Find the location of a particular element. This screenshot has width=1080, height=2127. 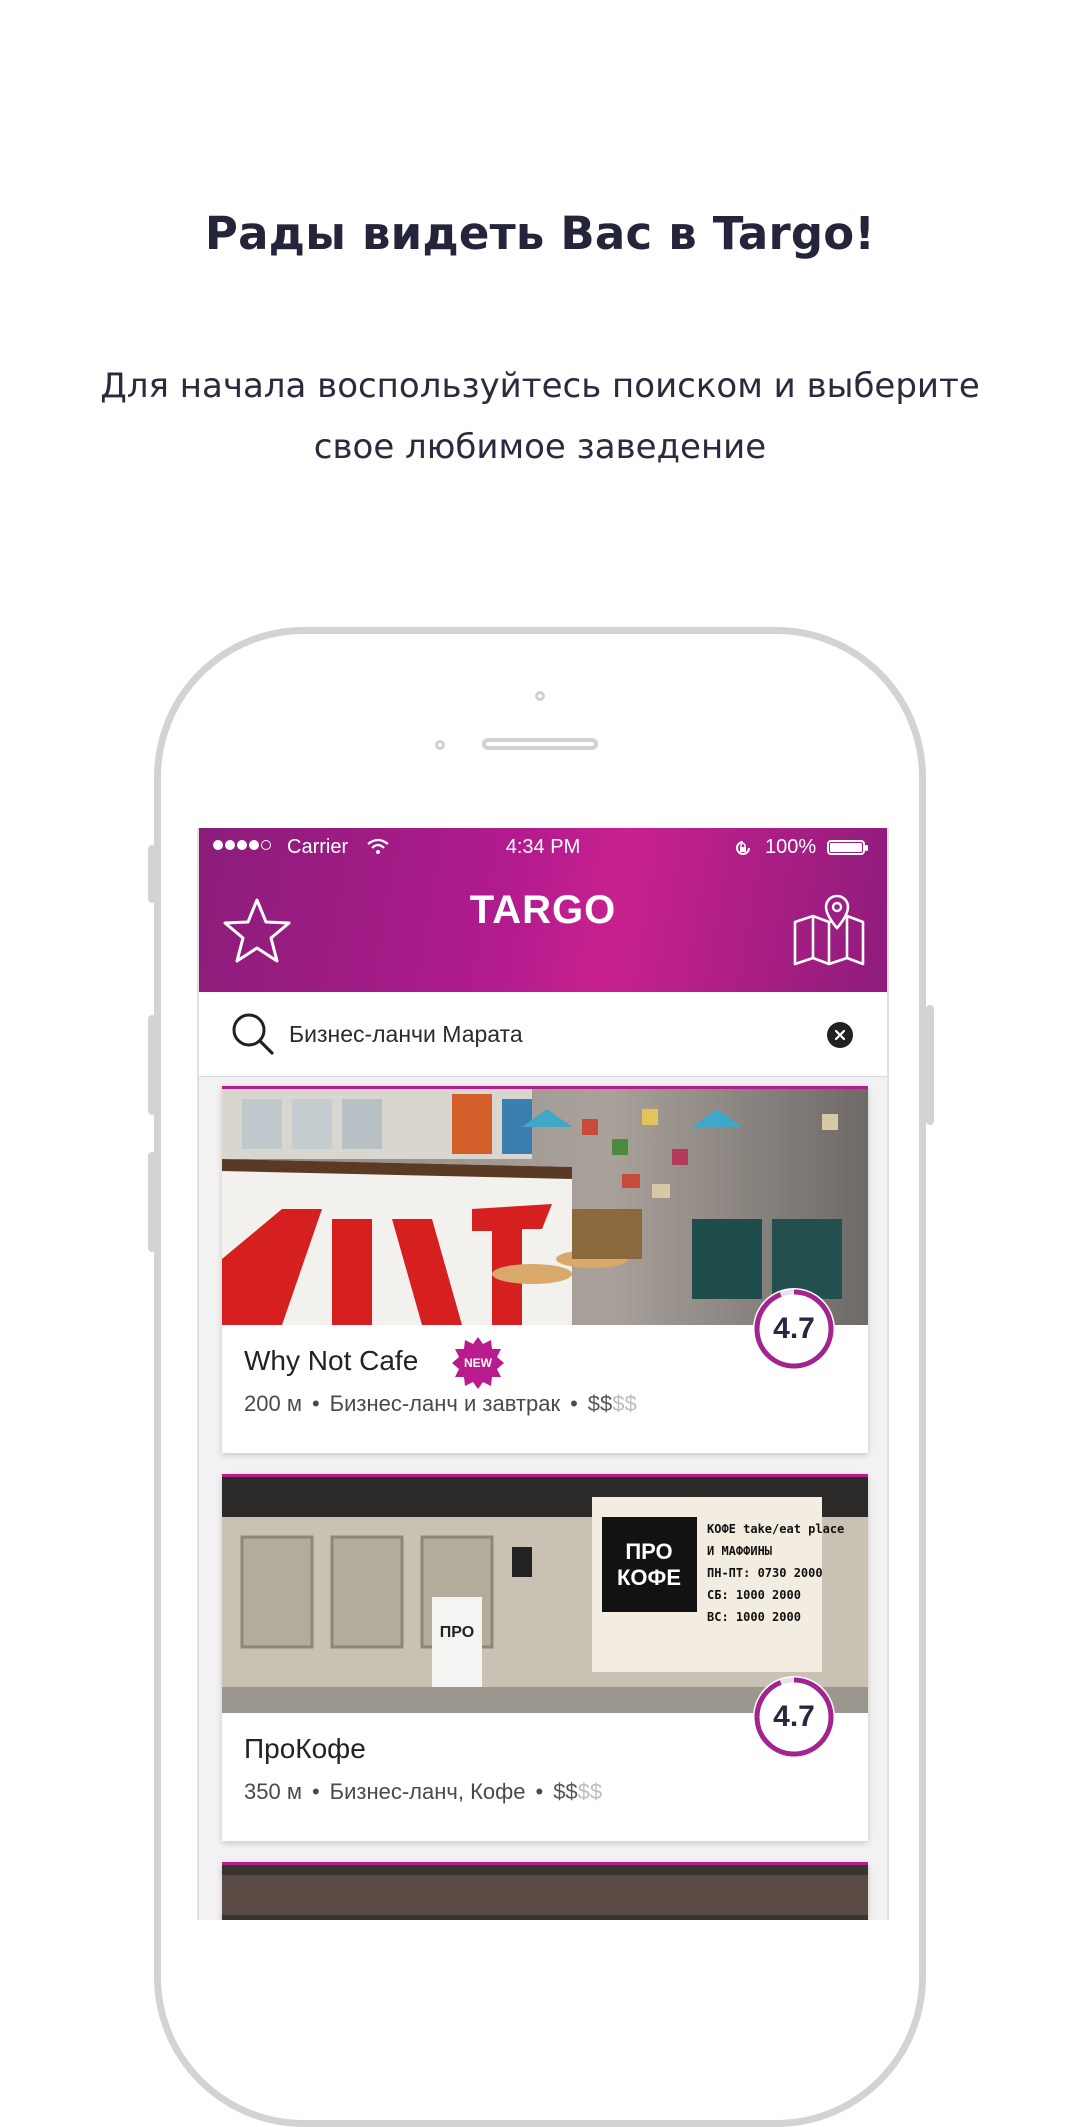

battery-icon is located at coordinates (847, 847).